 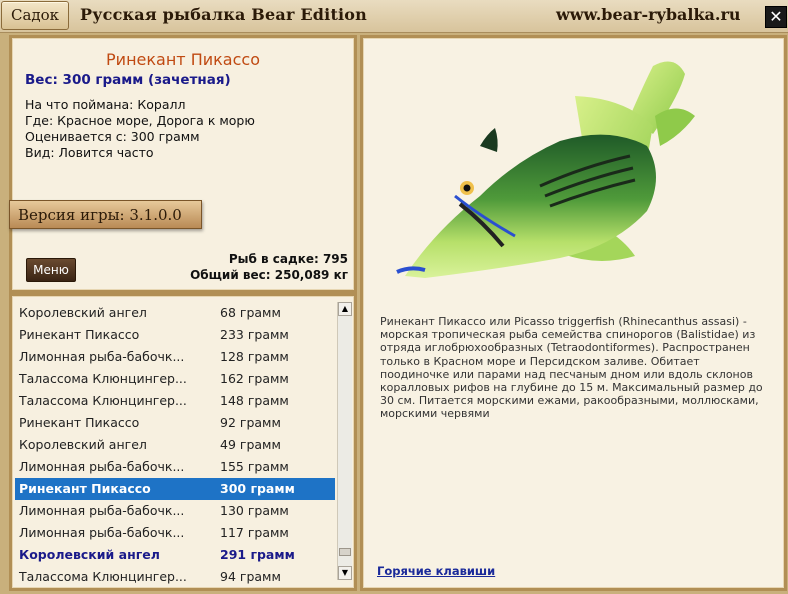 I want to click on site-url: www.bear-rybalka.ru, so click(x=648, y=14).